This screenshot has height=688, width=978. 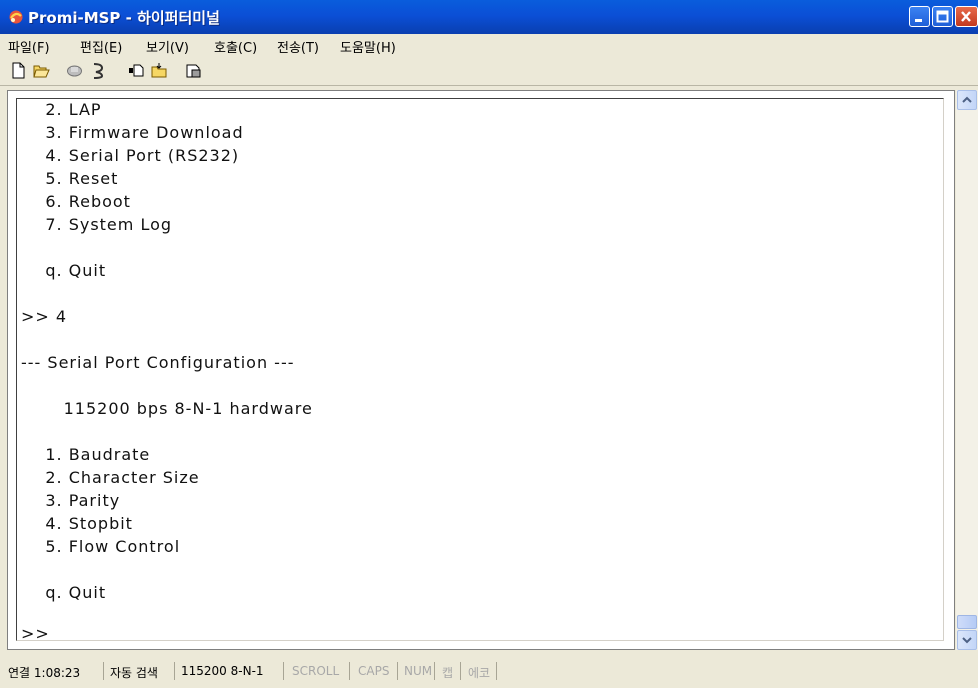 What do you see at coordinates (70, 178) in the screenshot?
I see `terminal-line: 5. Reset` at bounding box center [70, 178].